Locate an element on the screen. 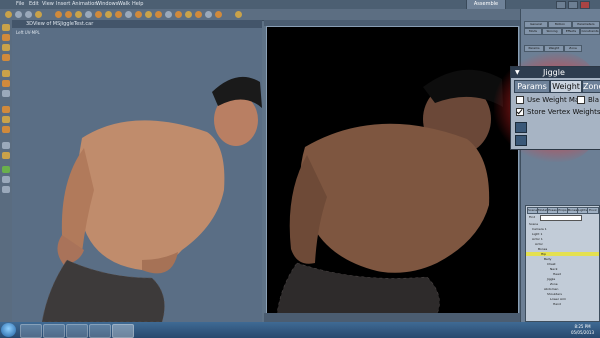  tab-zone: Zone is located at coordinates (591, 86).